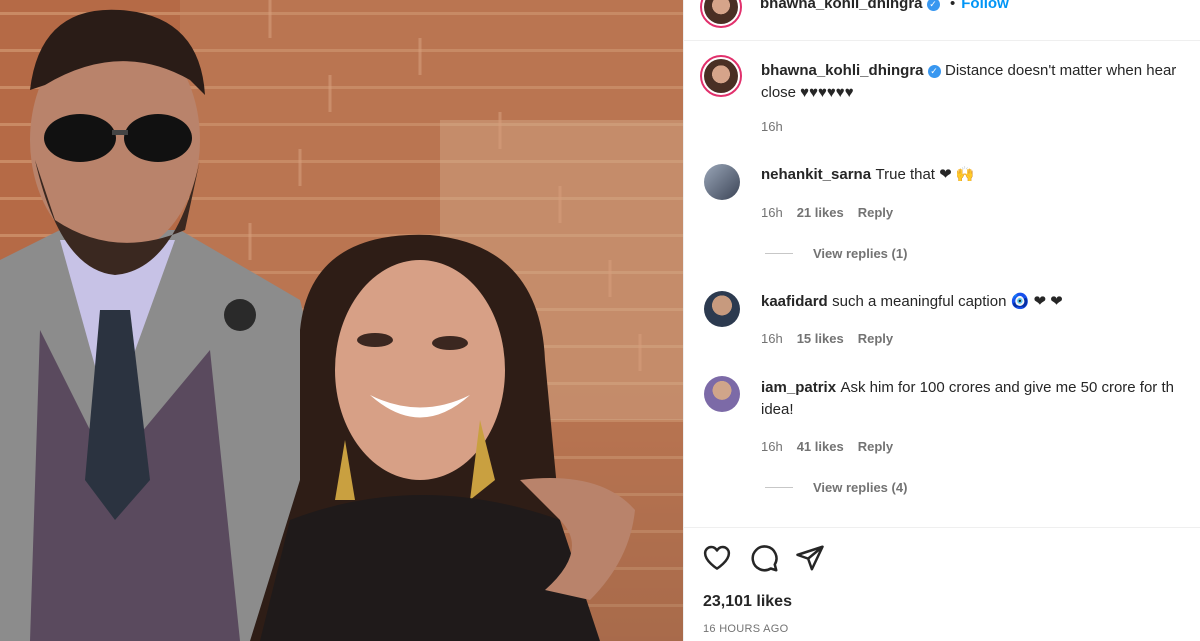 The width and height of the screenshot is (1200, 641). I want to click on header-divider, so click(942, 40).